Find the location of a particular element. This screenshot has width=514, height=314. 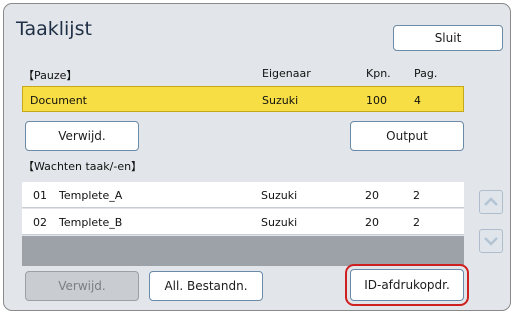

table-row: 02 Templete_B Suzuki 20 2 is located at coordinates (243, 222).